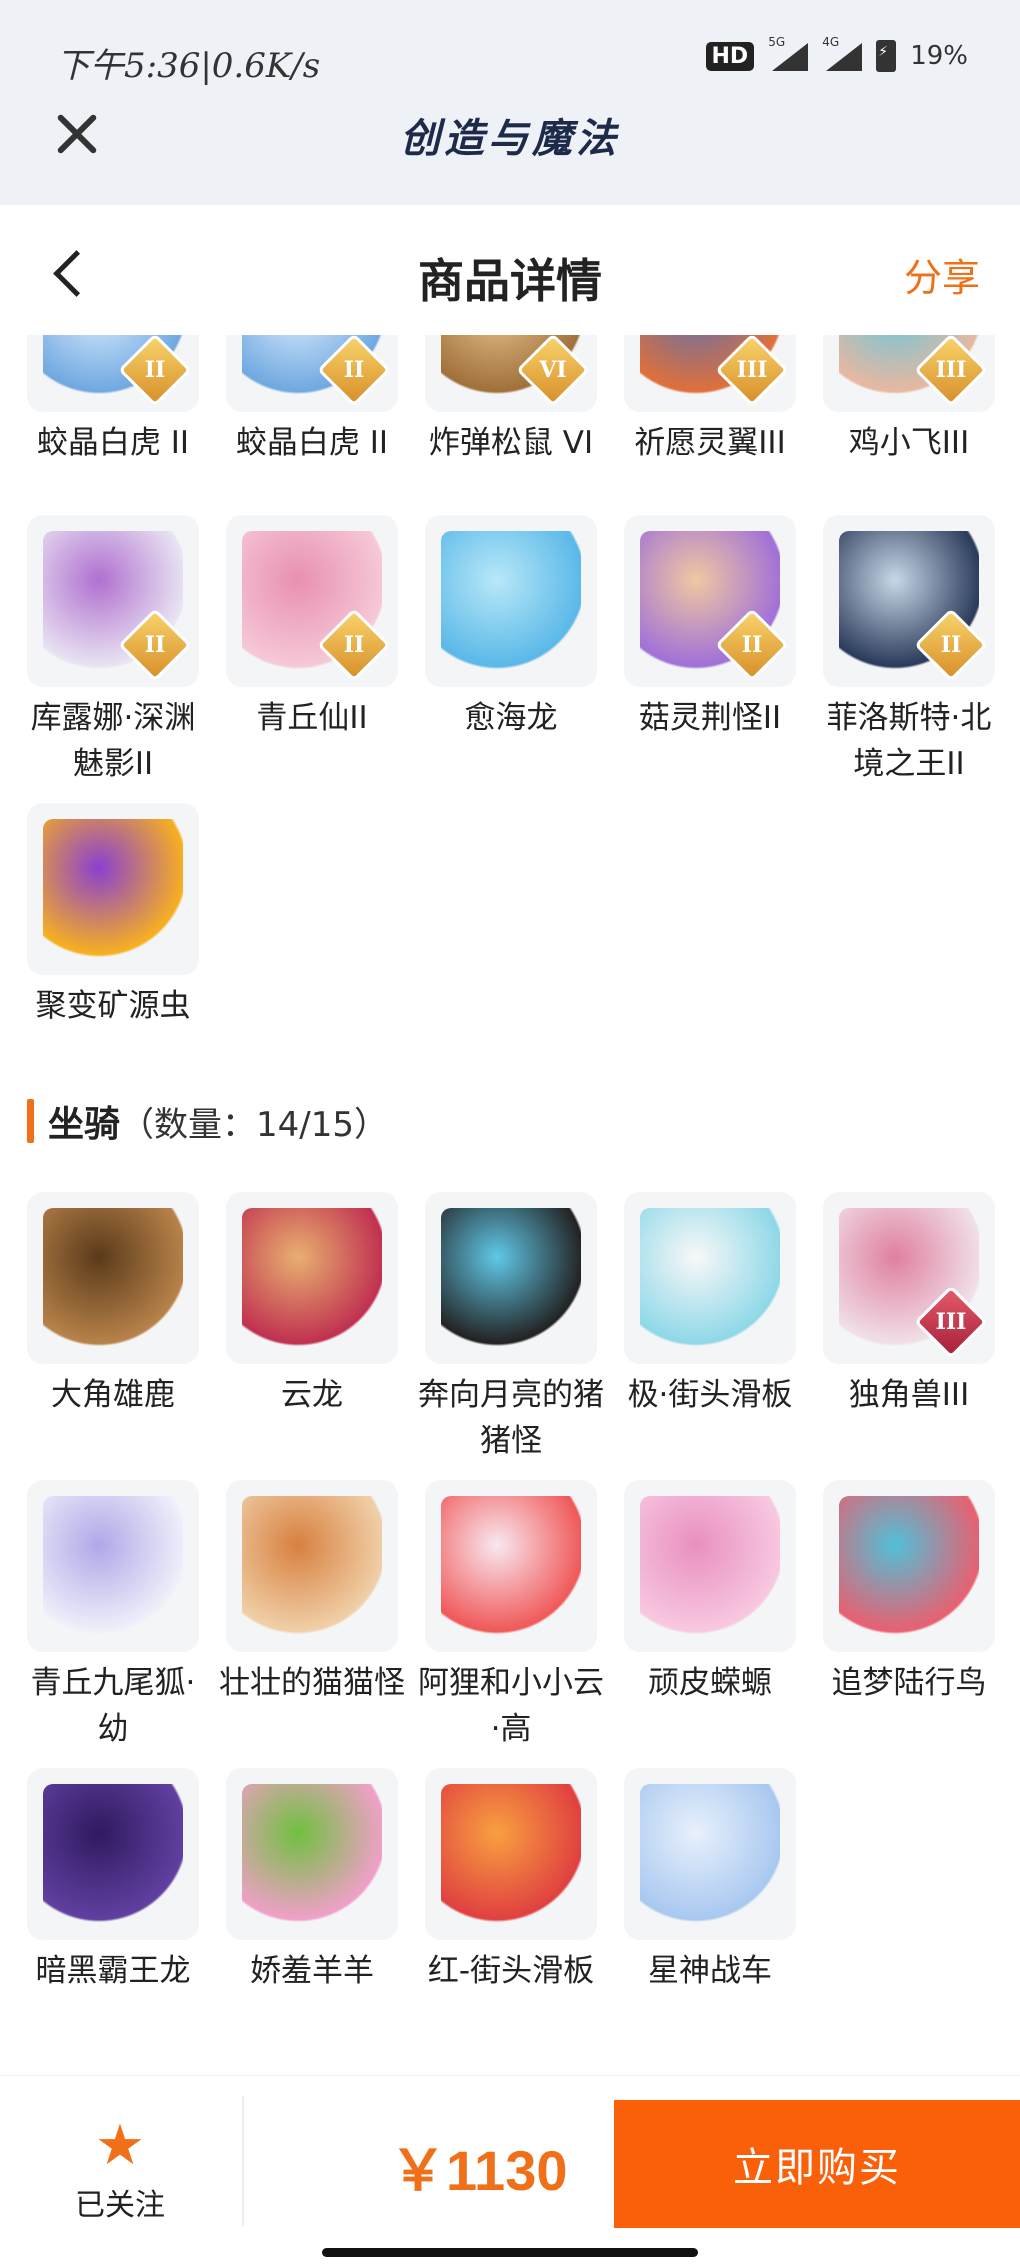 The width and height of the screenshot is (1020, 2267). What do you see at coordinates (909, 1395) in the screenshot?
I see `item-label: 独角兽III` at bounding box center [909, 1395].